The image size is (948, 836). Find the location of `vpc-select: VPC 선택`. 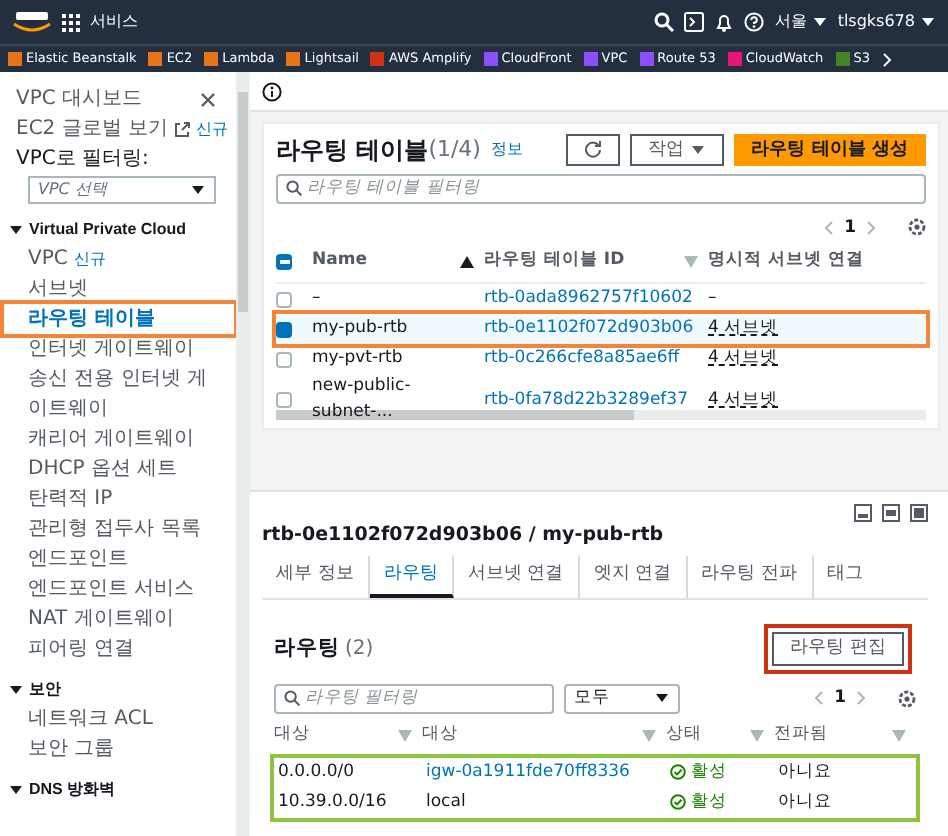

vpc-select: VPC 선택 is located at coordinates (122, 190).